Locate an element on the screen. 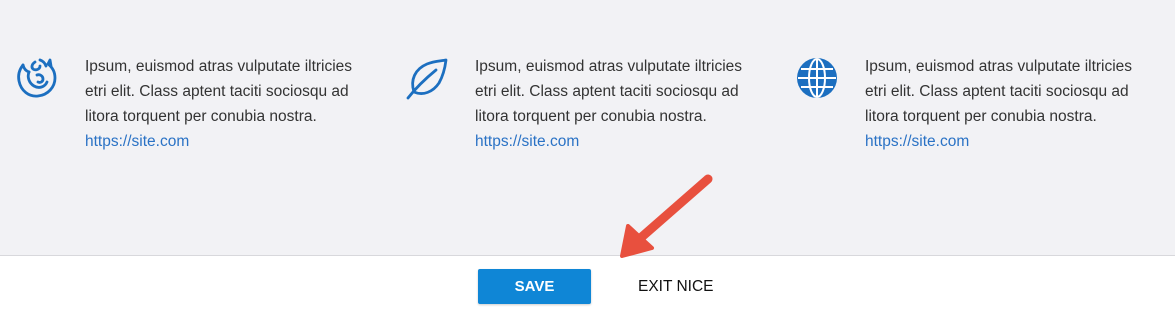 The width and height of the screenshot is (1175, 315). exit-nice-button: EXIT NICE is located at coordinates (676, 286).